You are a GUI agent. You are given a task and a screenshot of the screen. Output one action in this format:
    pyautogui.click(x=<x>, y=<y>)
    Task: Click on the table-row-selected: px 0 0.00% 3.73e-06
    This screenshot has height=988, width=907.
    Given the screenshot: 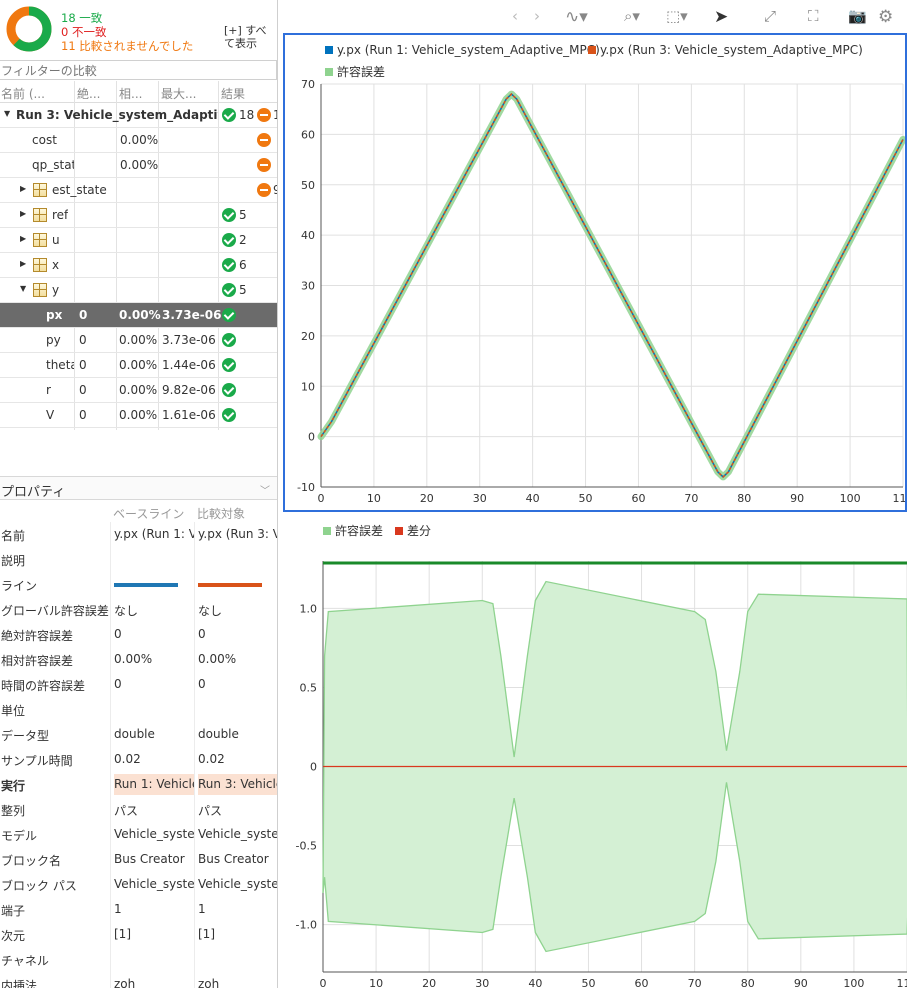 What is the action you would take?
    pyautogui.click(x=138, y=315)
    